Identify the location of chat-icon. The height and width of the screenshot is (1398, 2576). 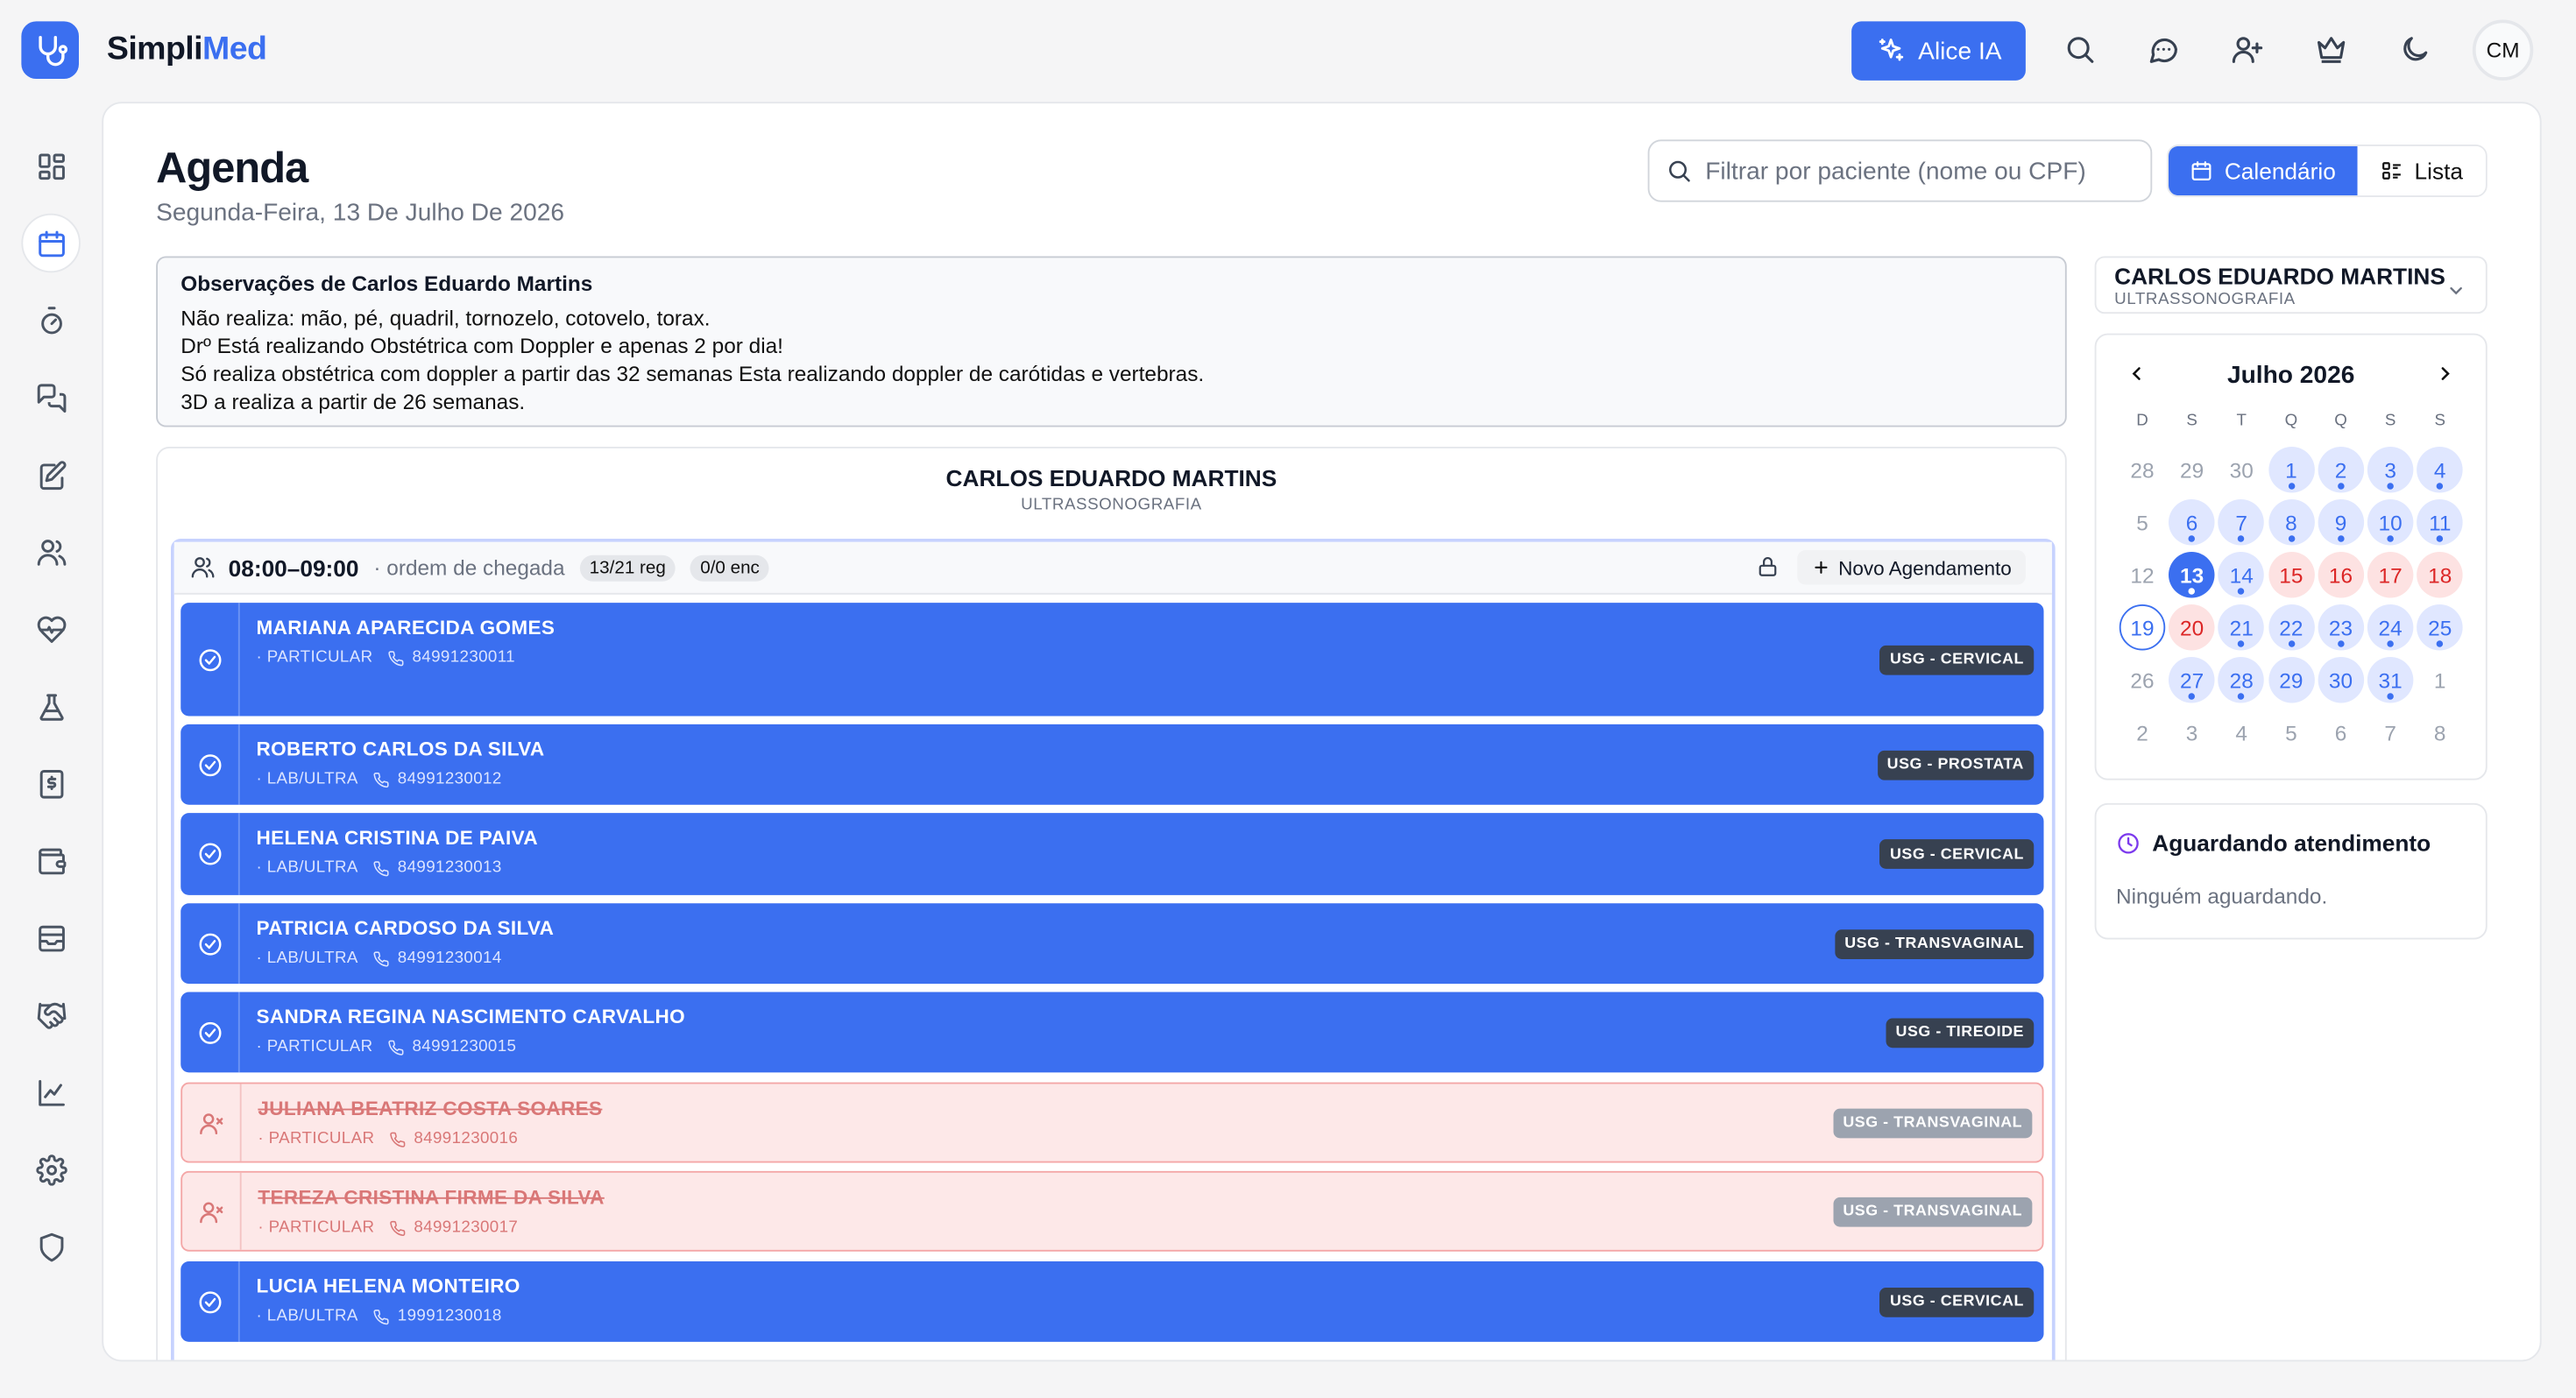
(2164, 49).